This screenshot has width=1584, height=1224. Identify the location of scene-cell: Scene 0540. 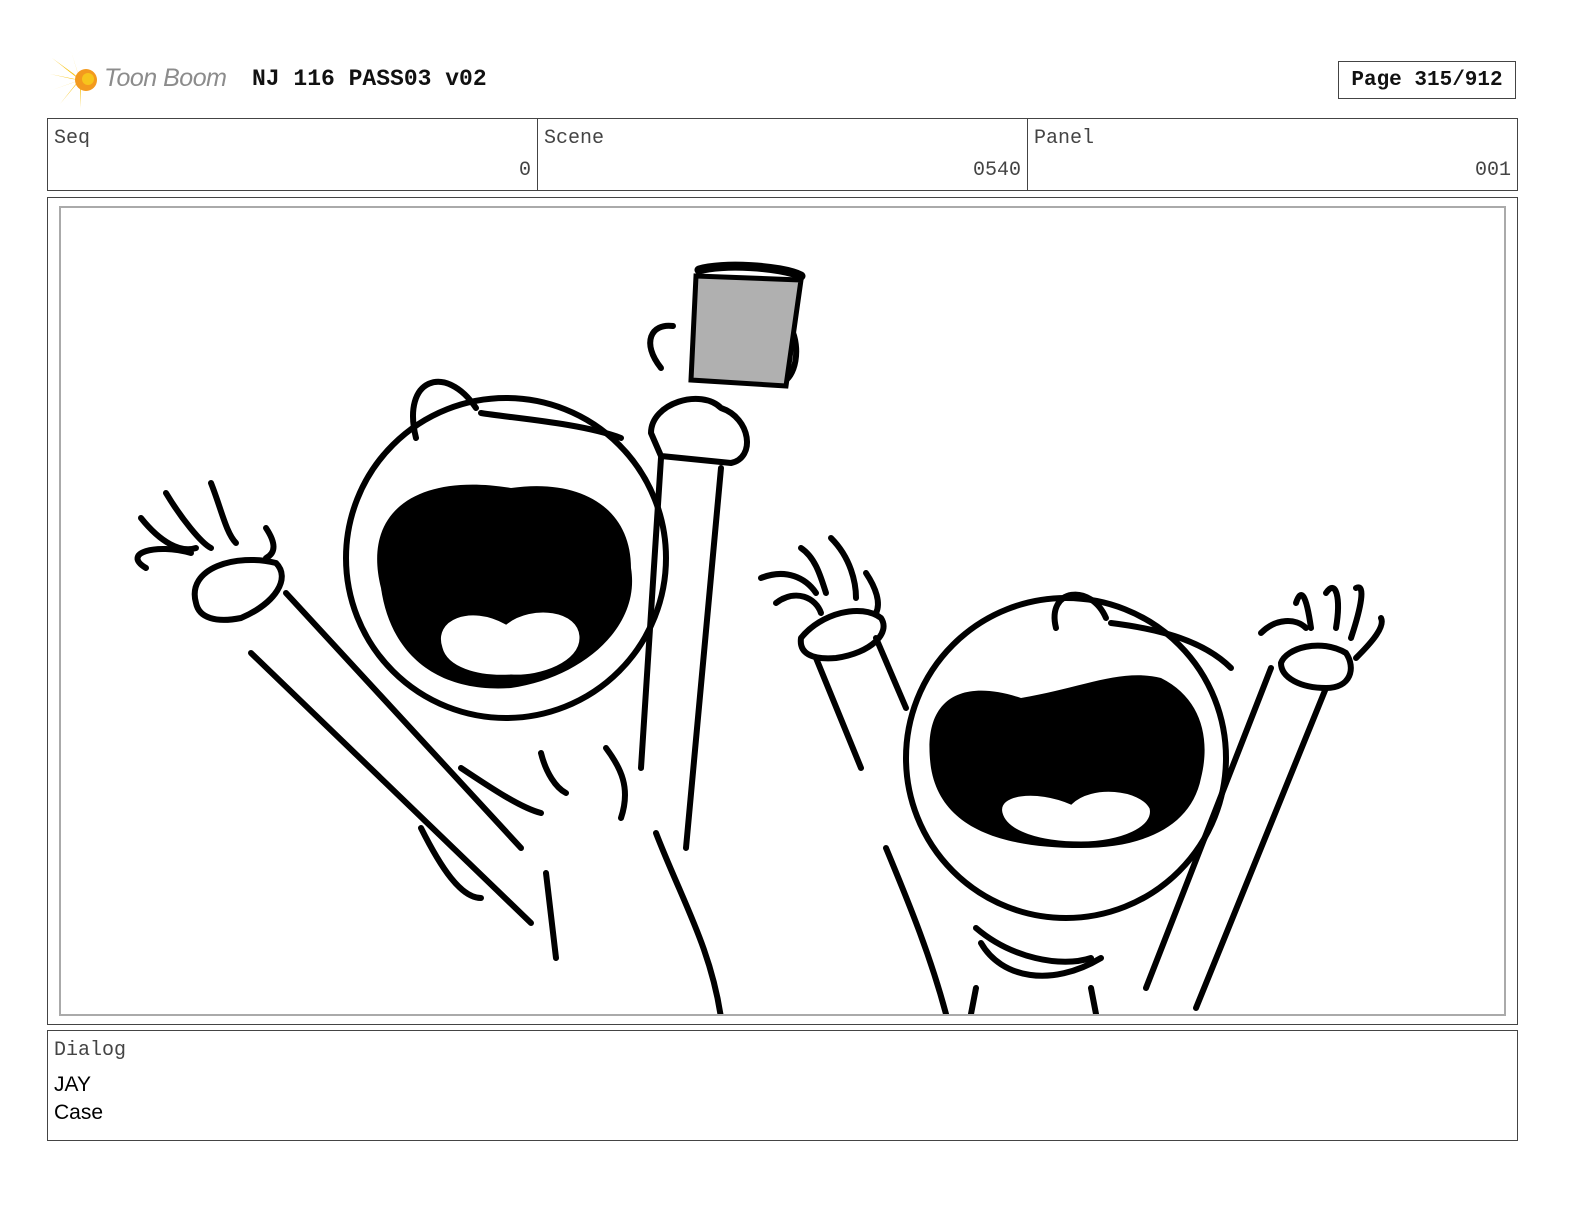
(783, 154).